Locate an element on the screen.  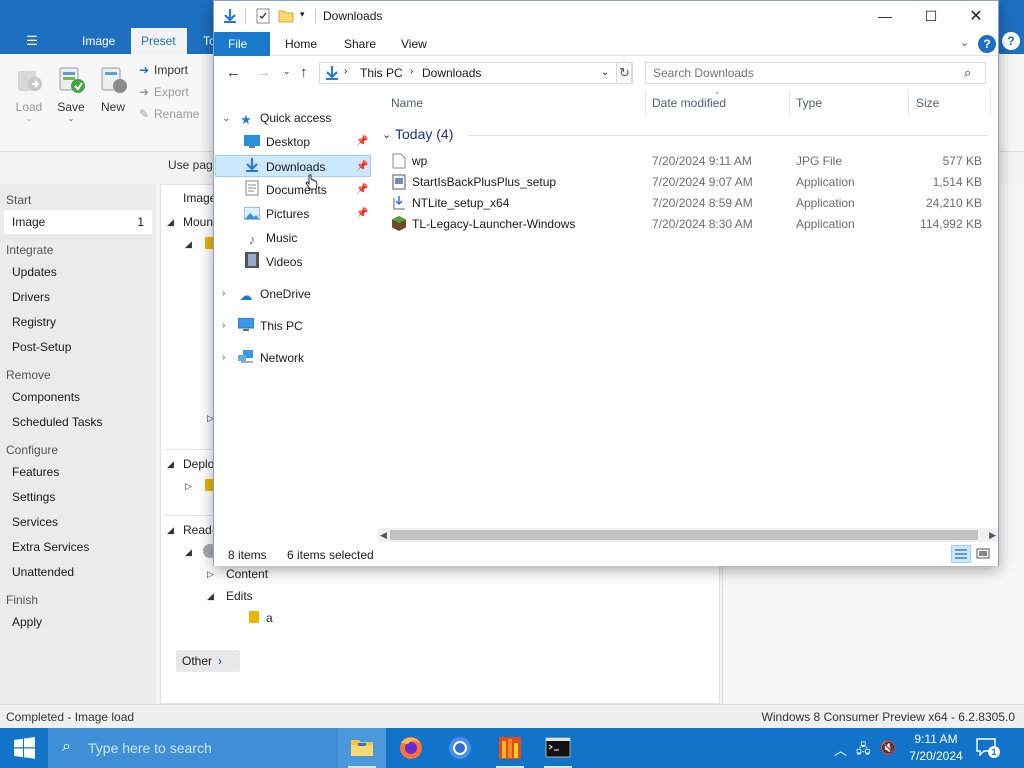
nav-pictures: Pictures 📌 is located at coordinates (307, 214).